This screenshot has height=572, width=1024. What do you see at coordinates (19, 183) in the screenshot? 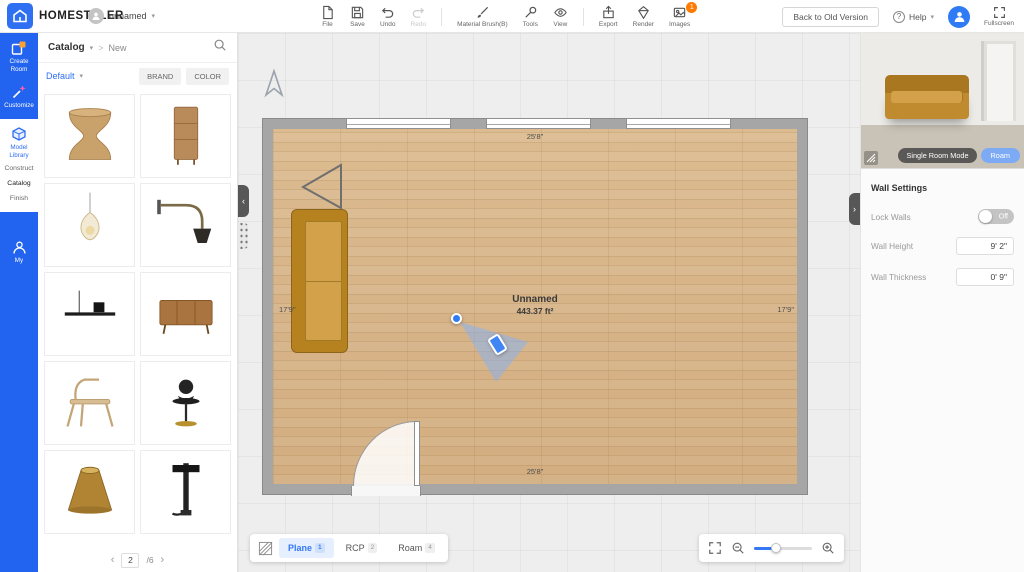
I see `sidebar-item-catalog: Catalog` at bounding box center [19, 183].